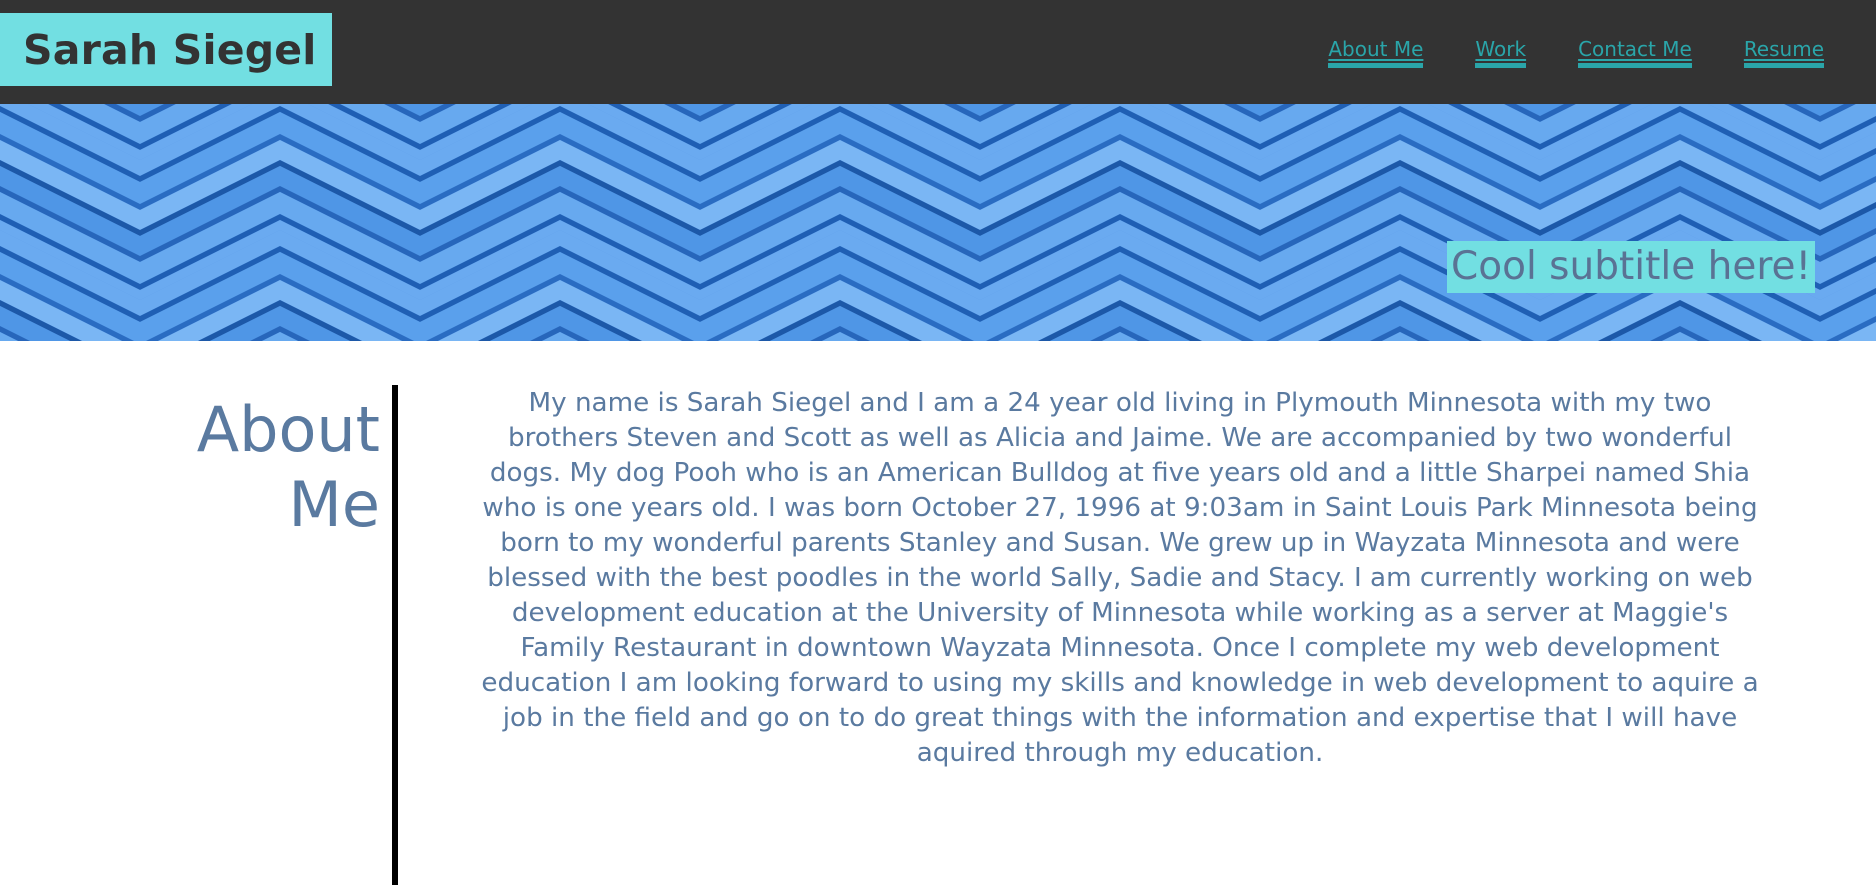 This screenshot has width=1876, height=895. Describe the element at coordinates (395, 635) in the screenshot. I see `vertical-divider` at that location.